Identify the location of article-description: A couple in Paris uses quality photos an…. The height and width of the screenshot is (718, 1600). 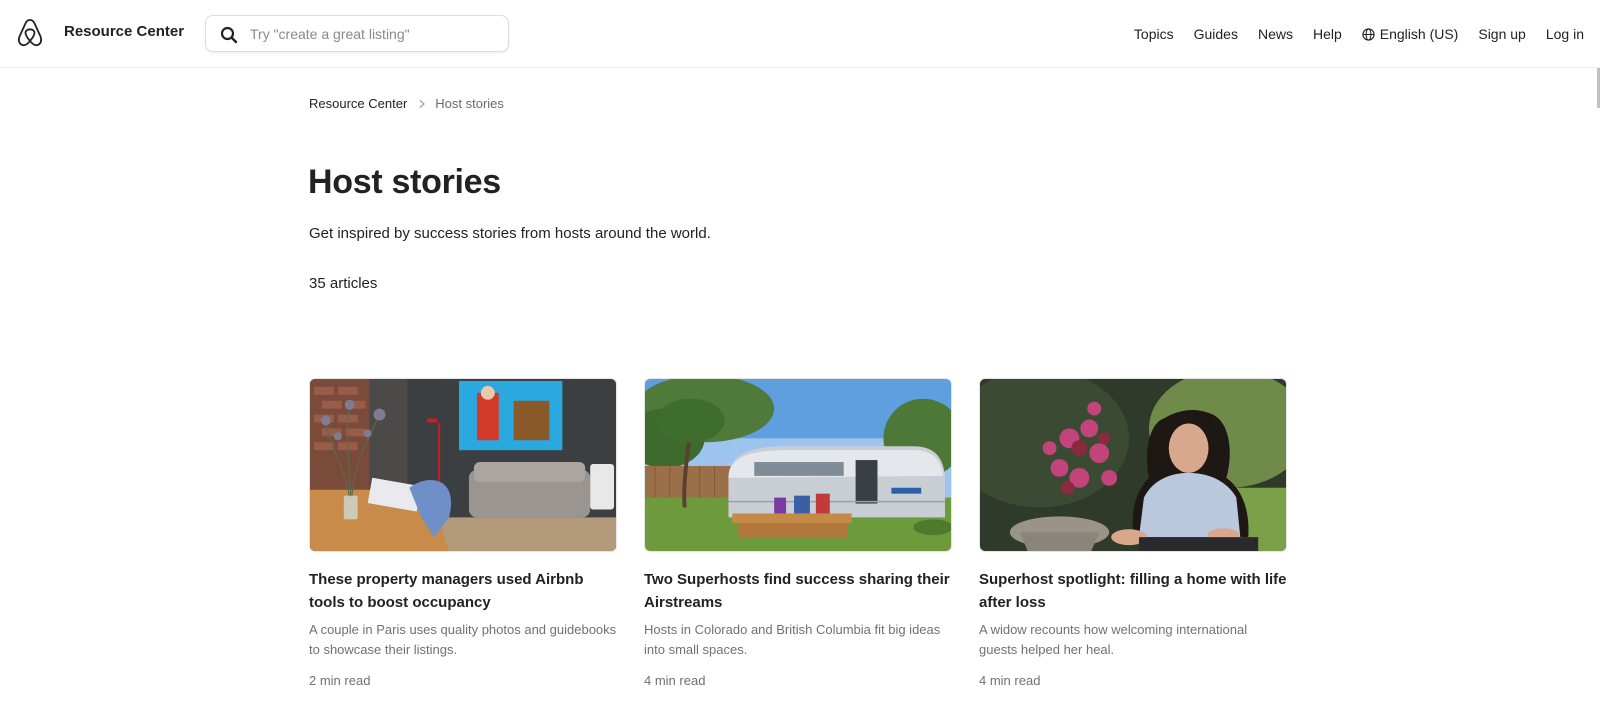
(463, 639).